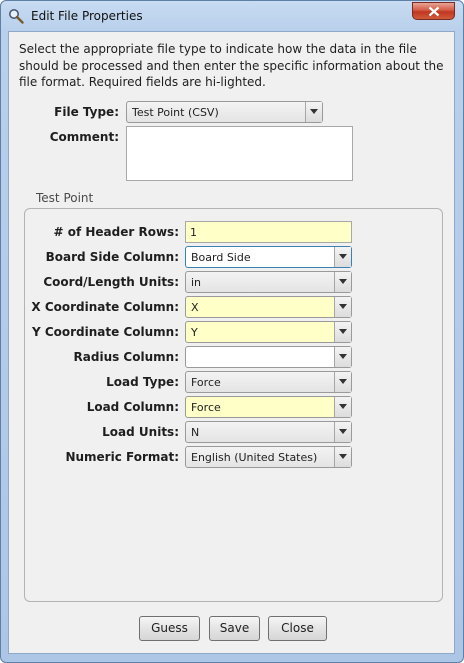 The height and width of the screenshot is (663, 464). What do you see at coordinates (193, 232) in the screenshot?
I see `header-rows-value: 1` at bounding box center [193, 232].